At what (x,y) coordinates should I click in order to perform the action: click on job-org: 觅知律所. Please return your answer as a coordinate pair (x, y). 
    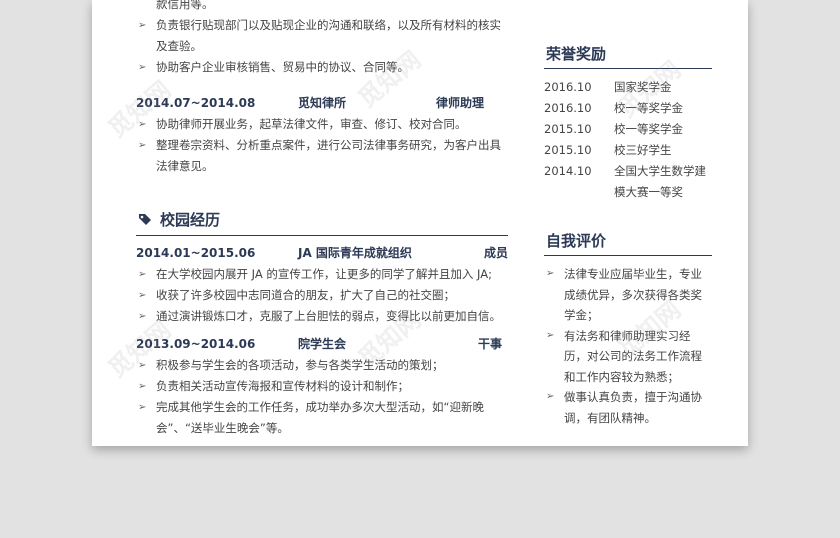
    Looking at the image, I should click on (322, 103).